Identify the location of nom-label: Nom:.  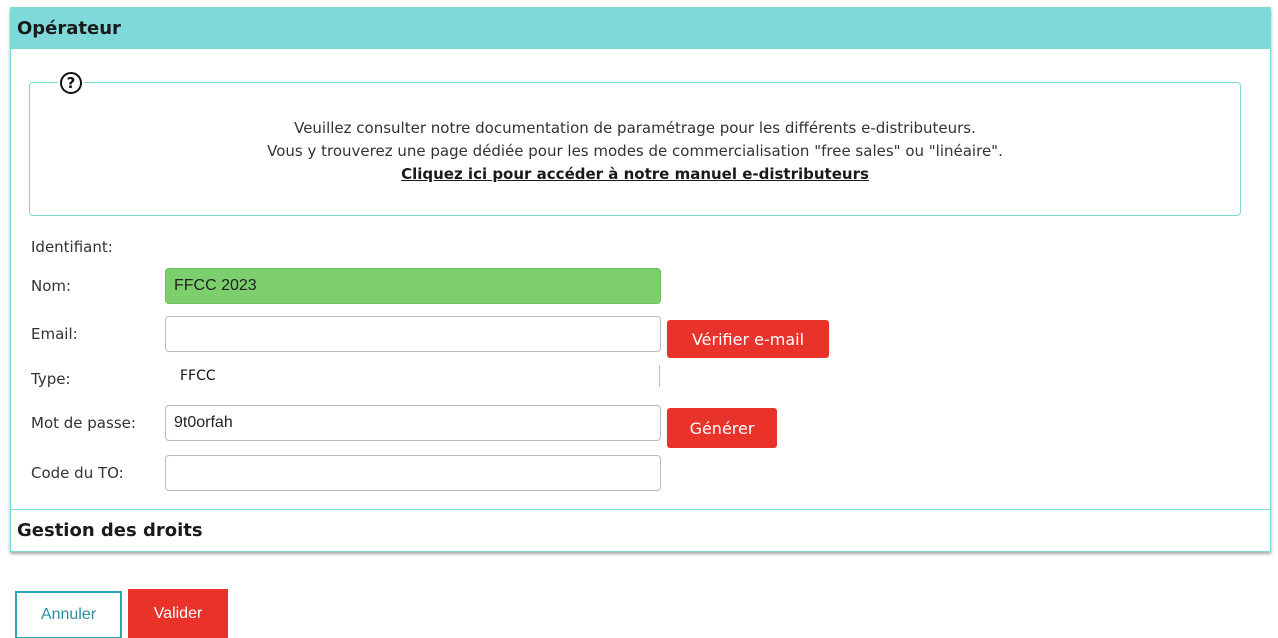
(51, 286).